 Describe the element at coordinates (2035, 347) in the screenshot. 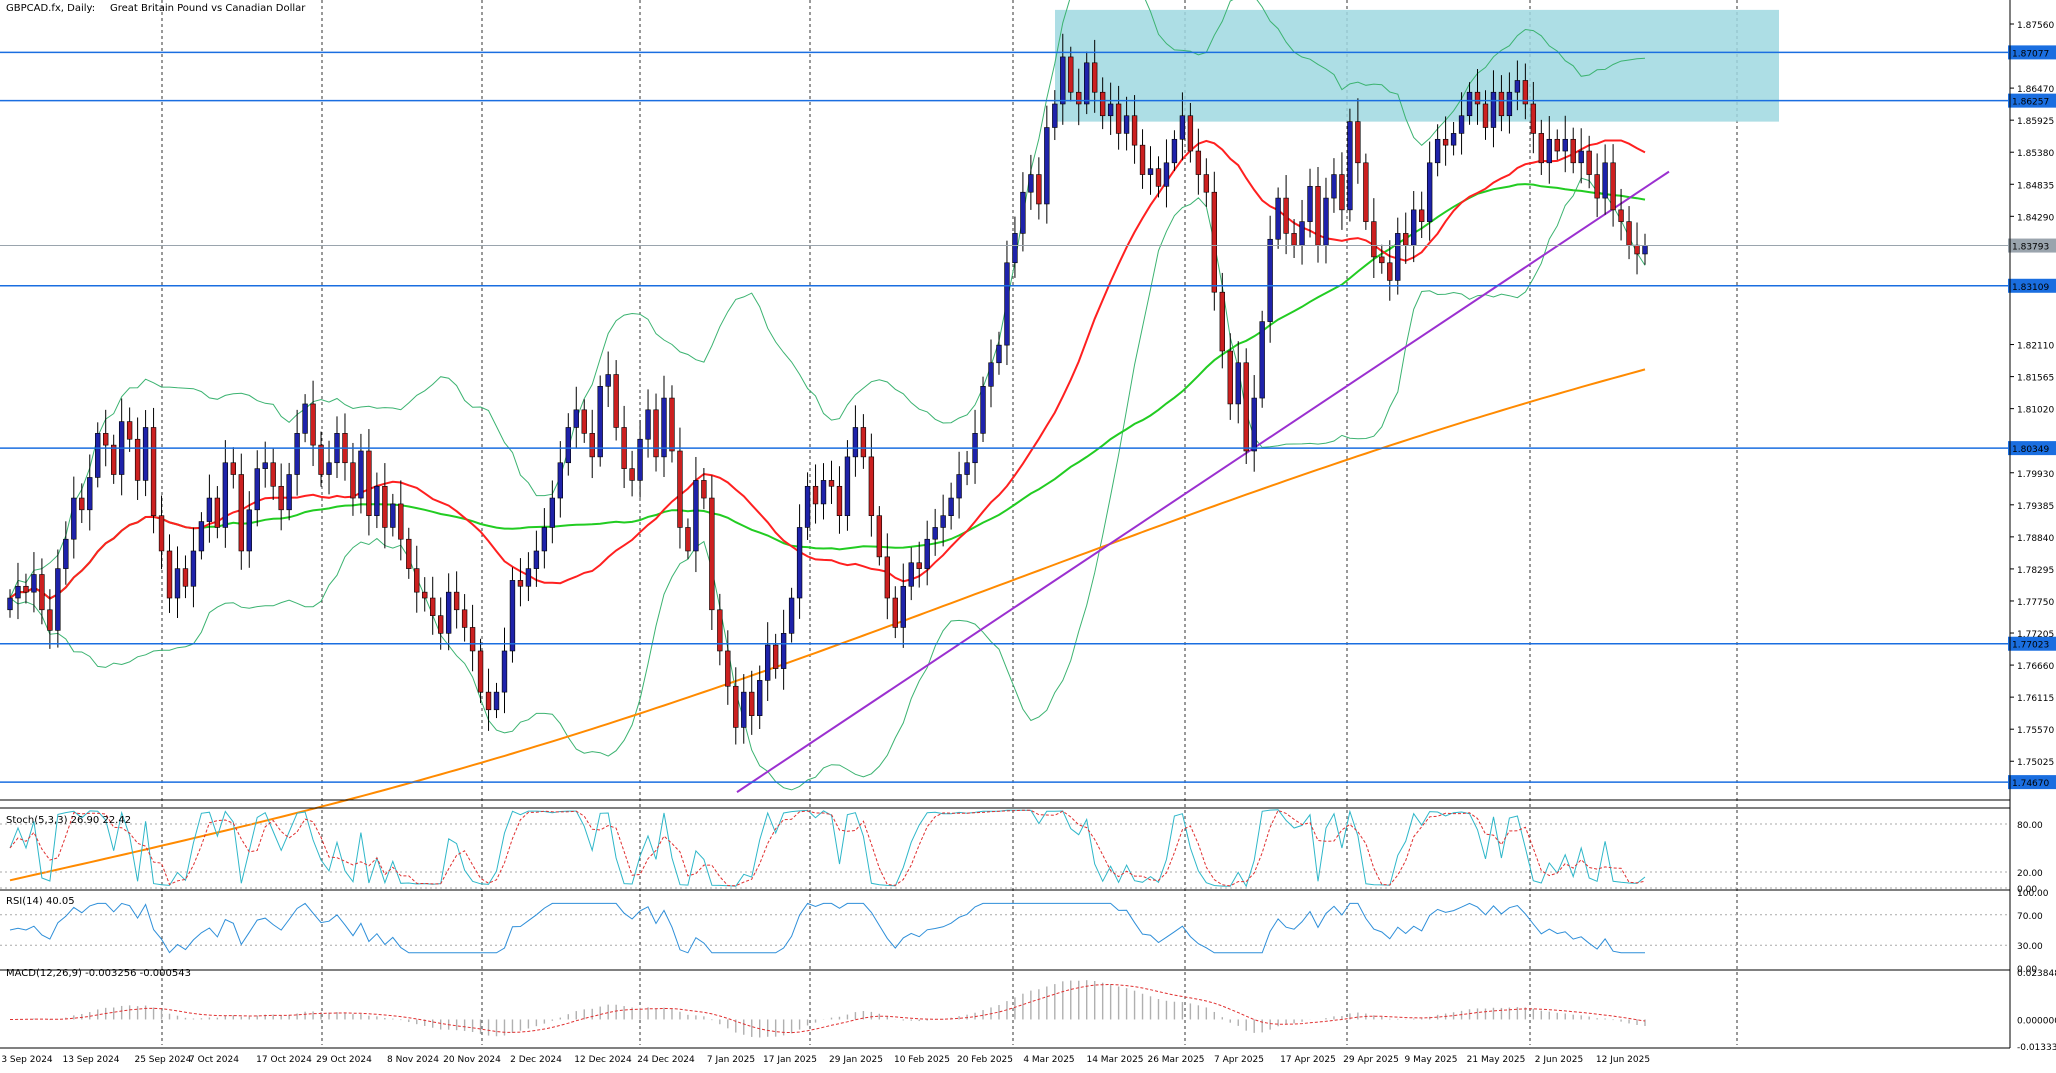

I see `y-tick-label-6: 1.82110` at that location.